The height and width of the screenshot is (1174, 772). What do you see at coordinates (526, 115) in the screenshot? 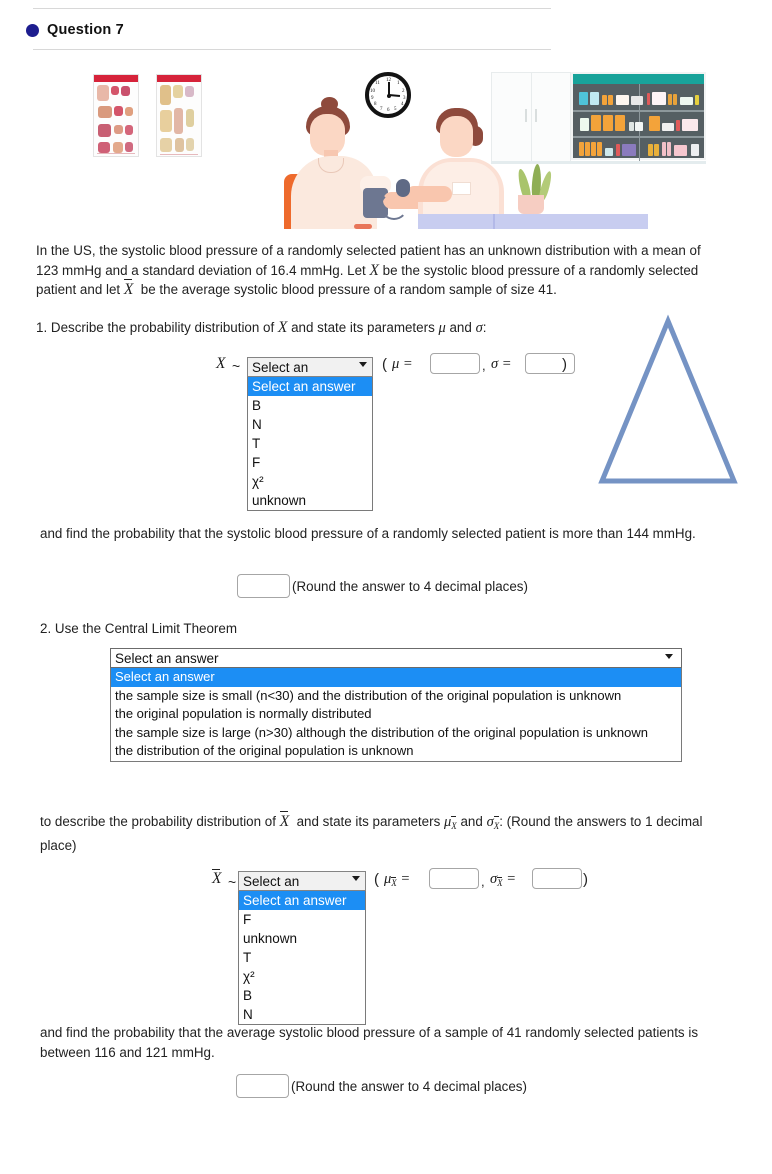
I see `cabinet-handle-left` at bounding box center [526, 115].